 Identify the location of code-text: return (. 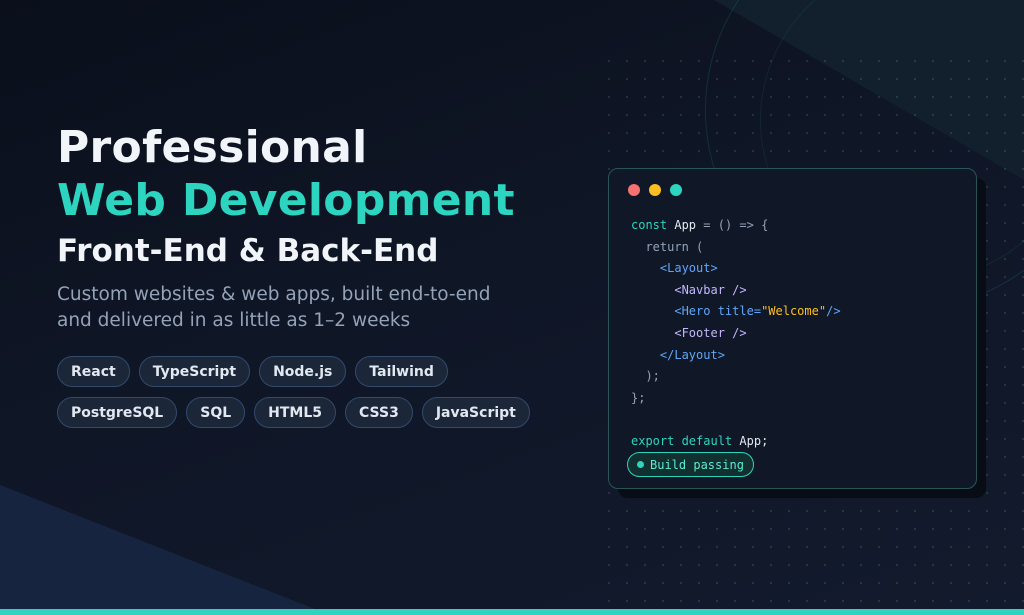
(674, 246).